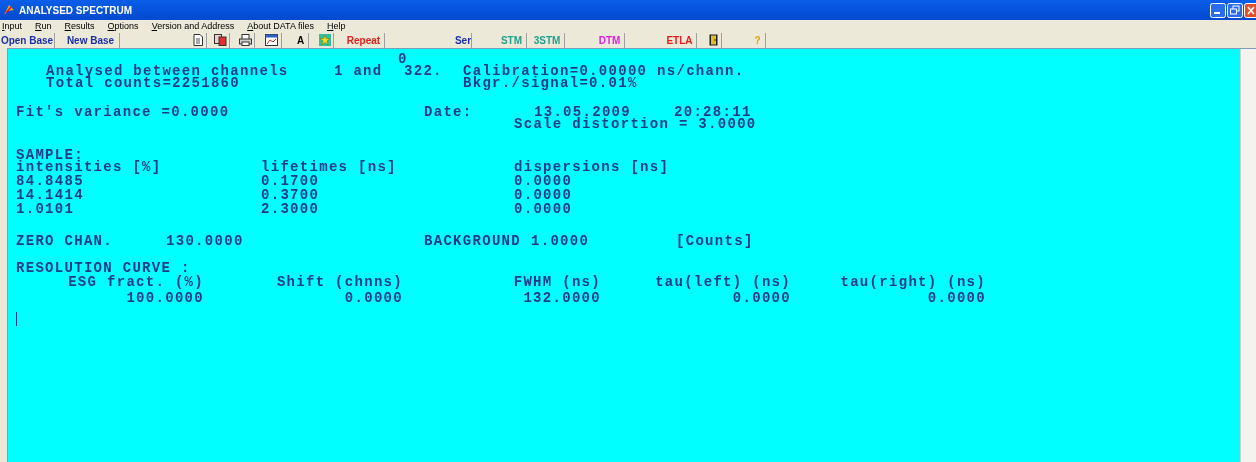  I want to click on menu-item: Version and Address, so click(193, 26).